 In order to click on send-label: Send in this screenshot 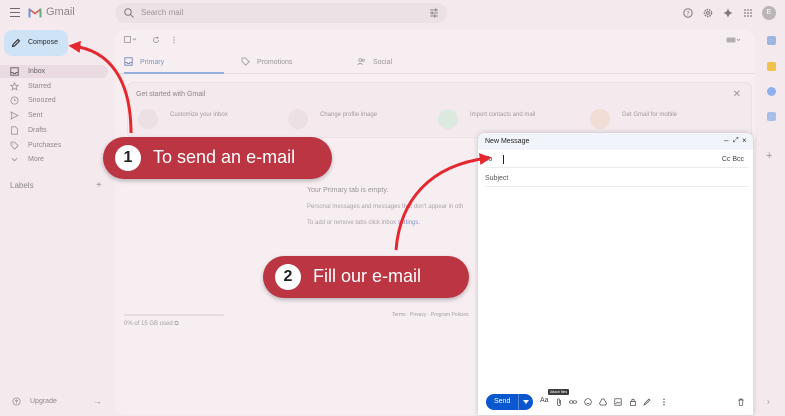, I will do `click(502, 401)`.